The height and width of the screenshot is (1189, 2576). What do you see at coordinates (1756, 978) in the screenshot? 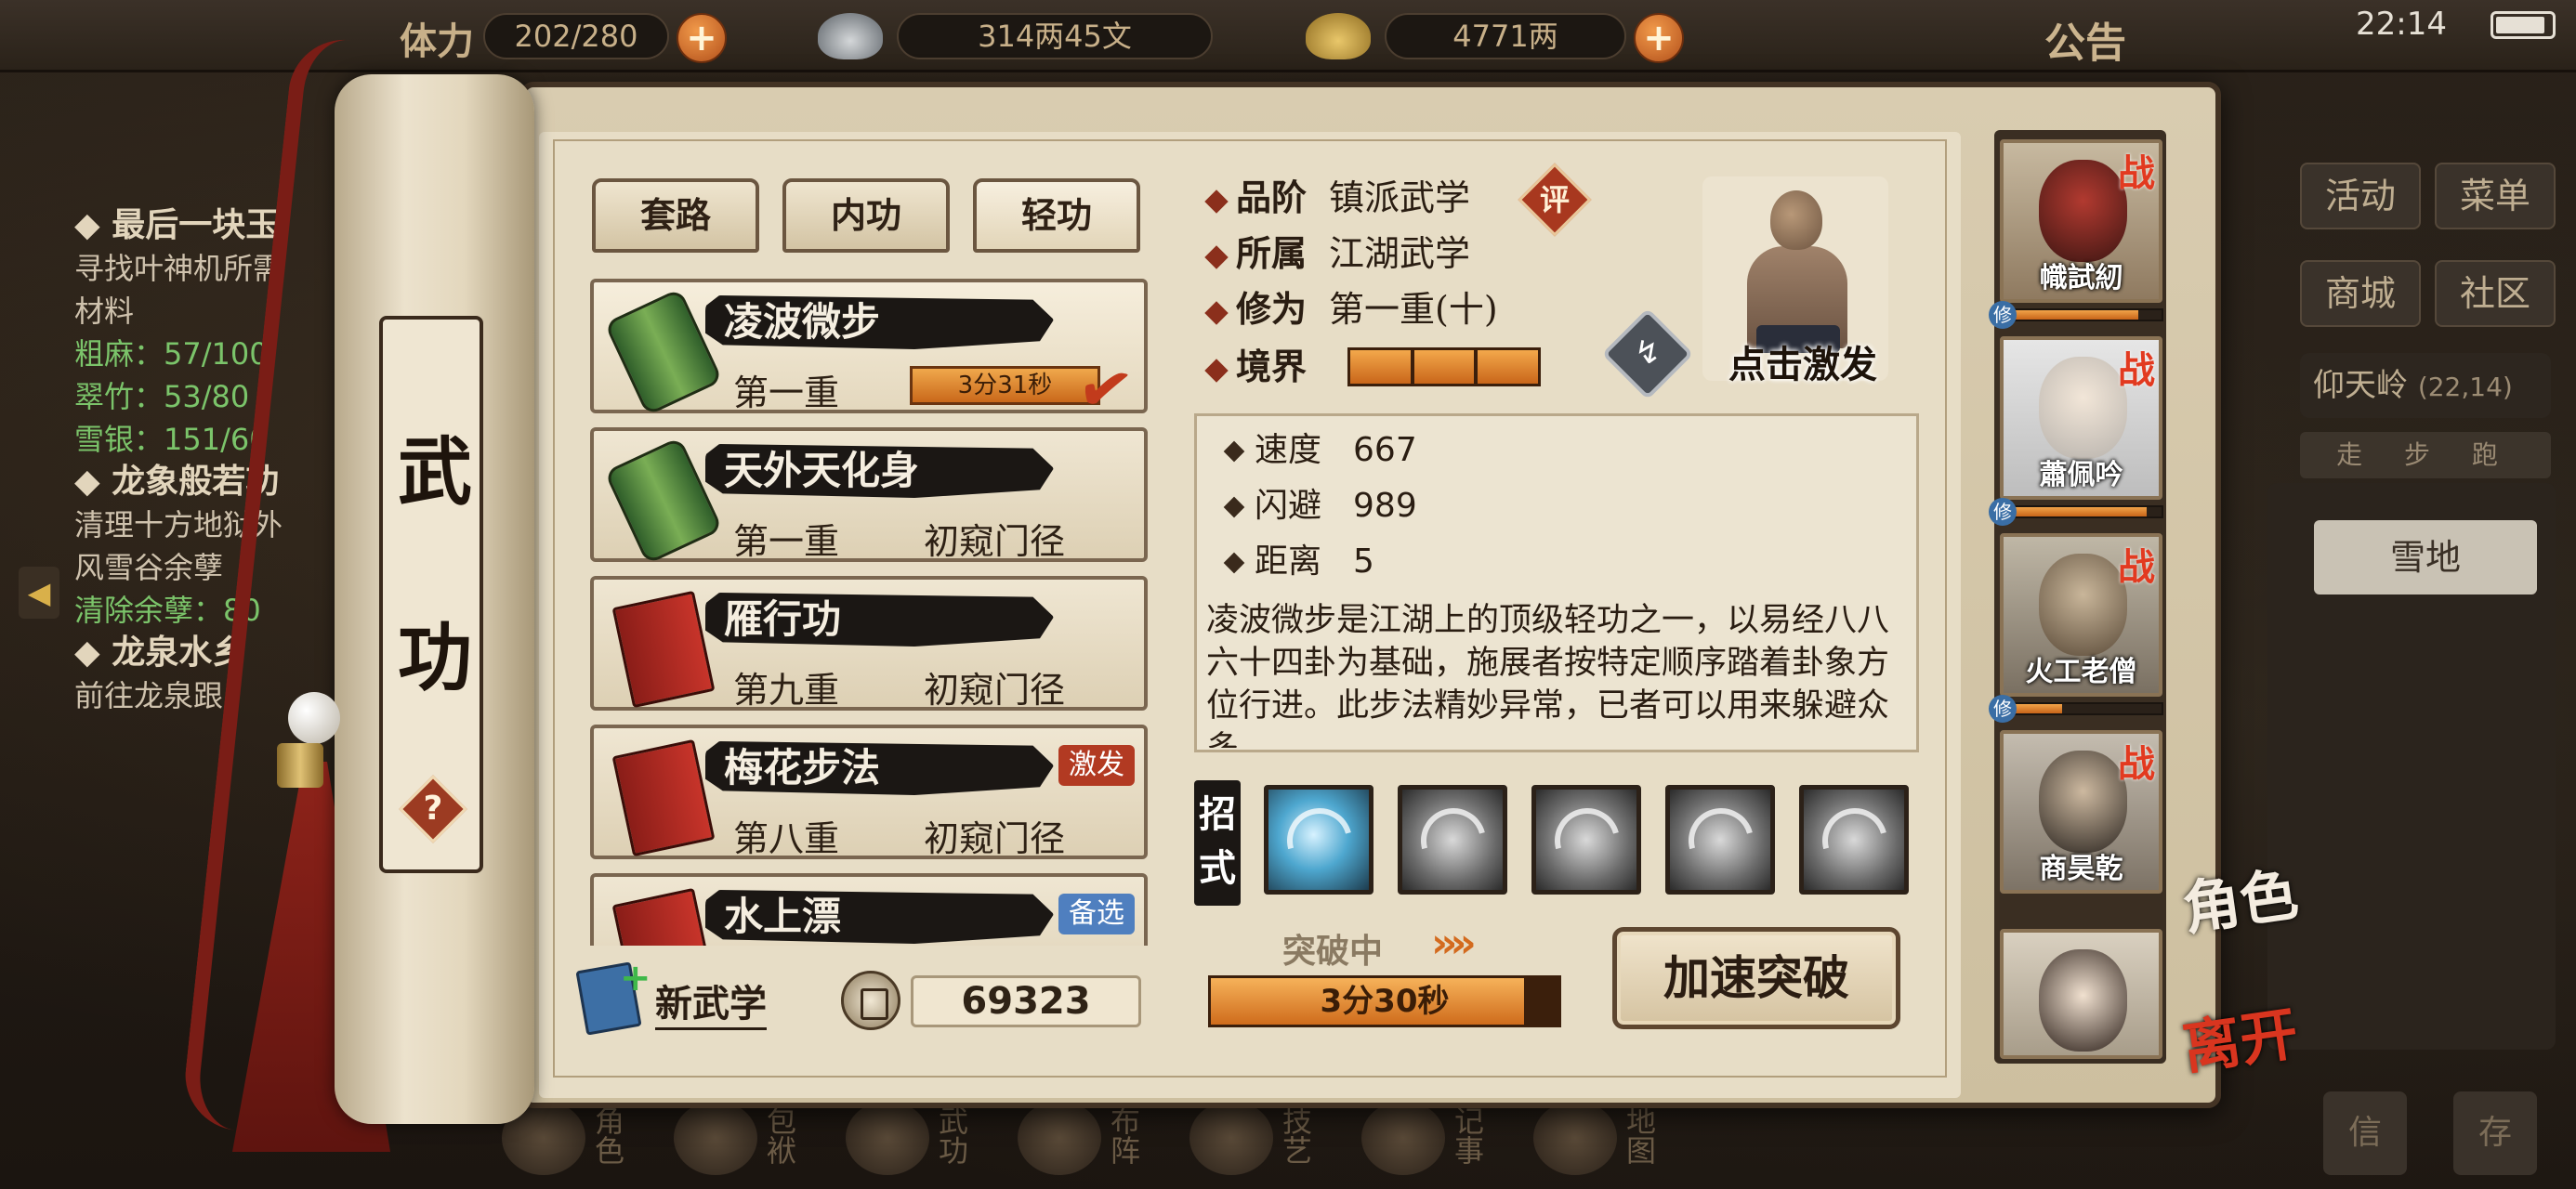
I see `speed-up-breakthrough-button: 加速突破` at bounding box center [1756, 978].